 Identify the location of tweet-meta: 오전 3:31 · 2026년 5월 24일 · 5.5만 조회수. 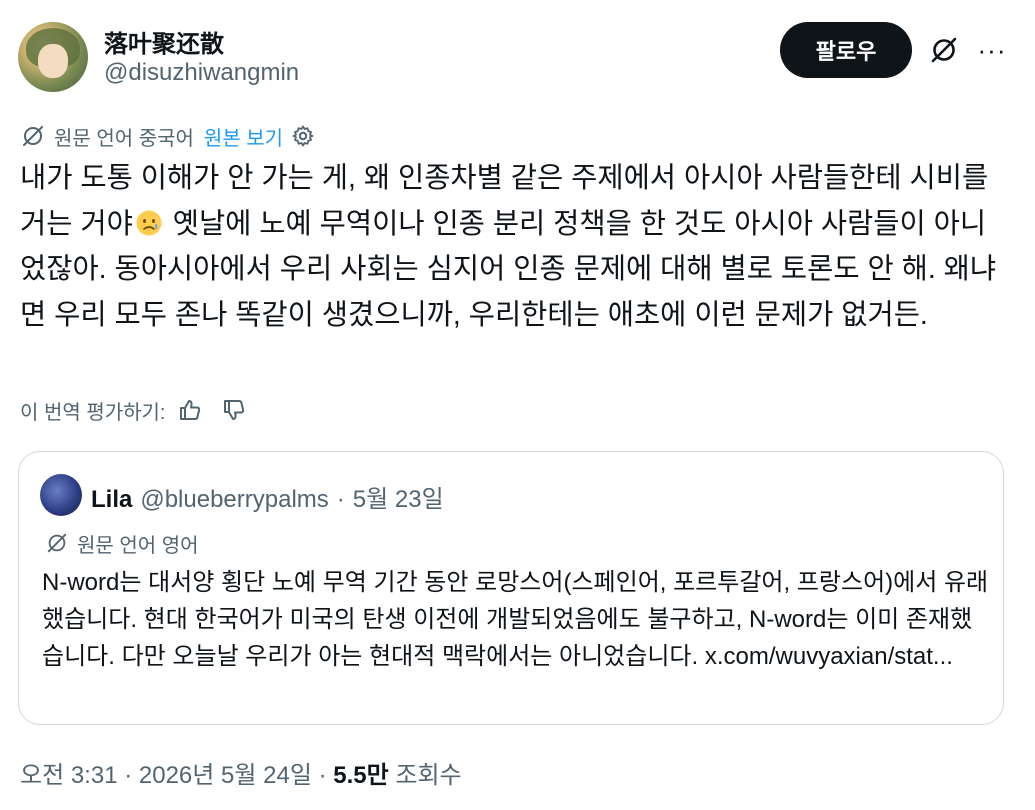
(241, 772).